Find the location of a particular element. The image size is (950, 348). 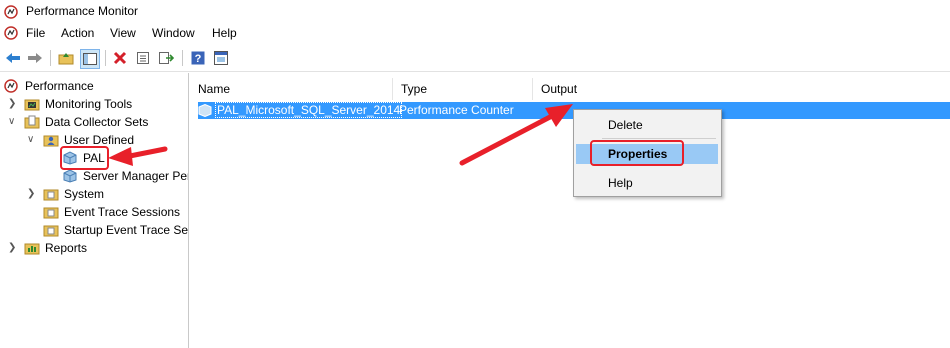

annotation-arrow-pal is located at coordinates (138, 156).